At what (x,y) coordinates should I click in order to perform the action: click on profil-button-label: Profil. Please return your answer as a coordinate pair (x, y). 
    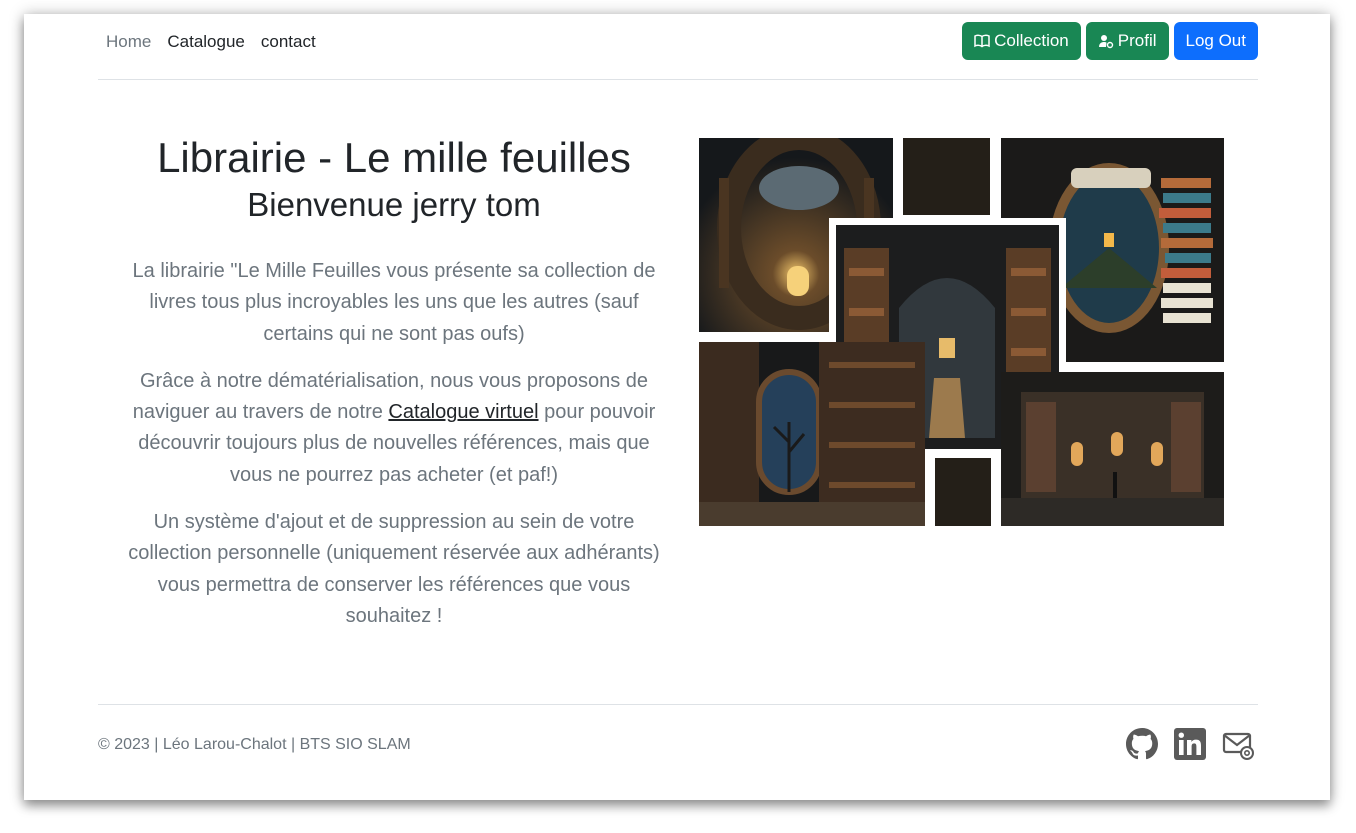
    Looking at the image, I should click on (1137, 40).